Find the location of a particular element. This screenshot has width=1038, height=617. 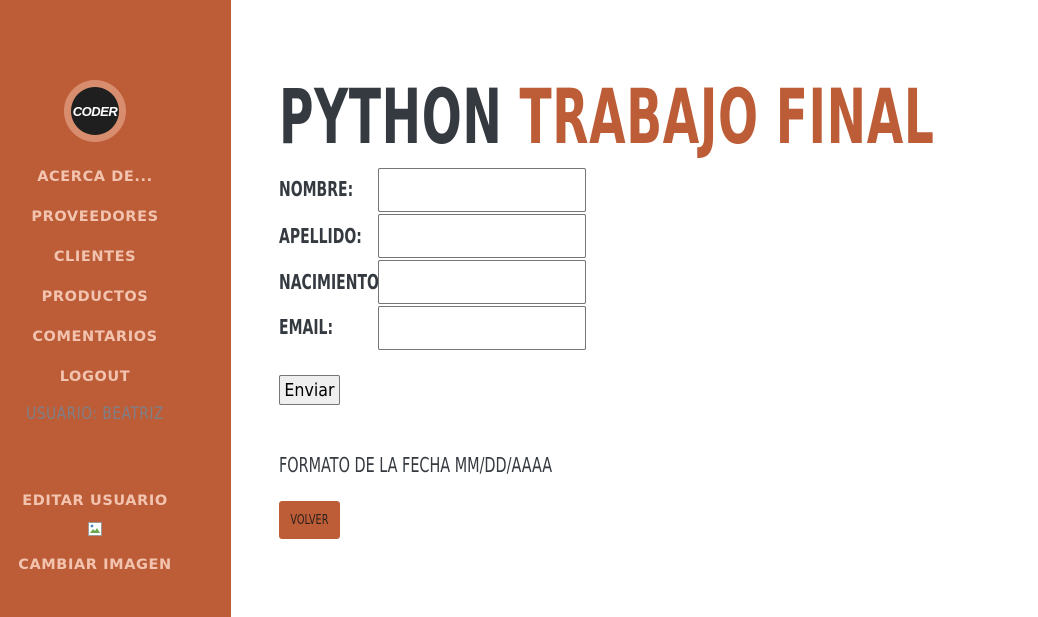

volver-button-label: VOLVER is located at coordinates (309, 520).